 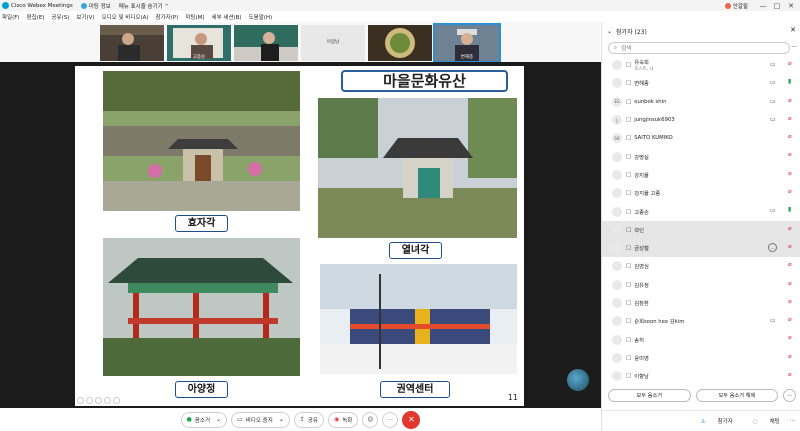 I want to click on menu-help: 도움말(H), so click(x=261, y=17).